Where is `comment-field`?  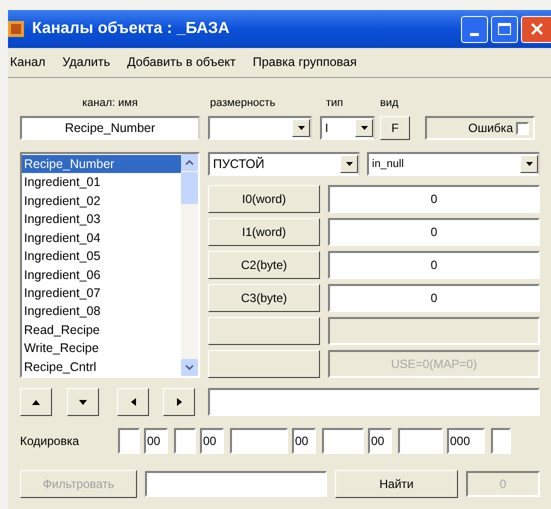
comment-field is located at coordinates (374, 402).